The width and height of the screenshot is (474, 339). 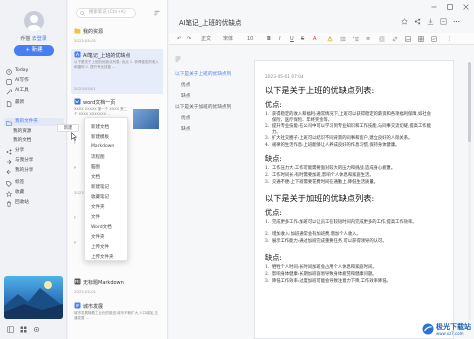 I want to click on menu-item: 上传文件夹, so click(x=102, y=257).